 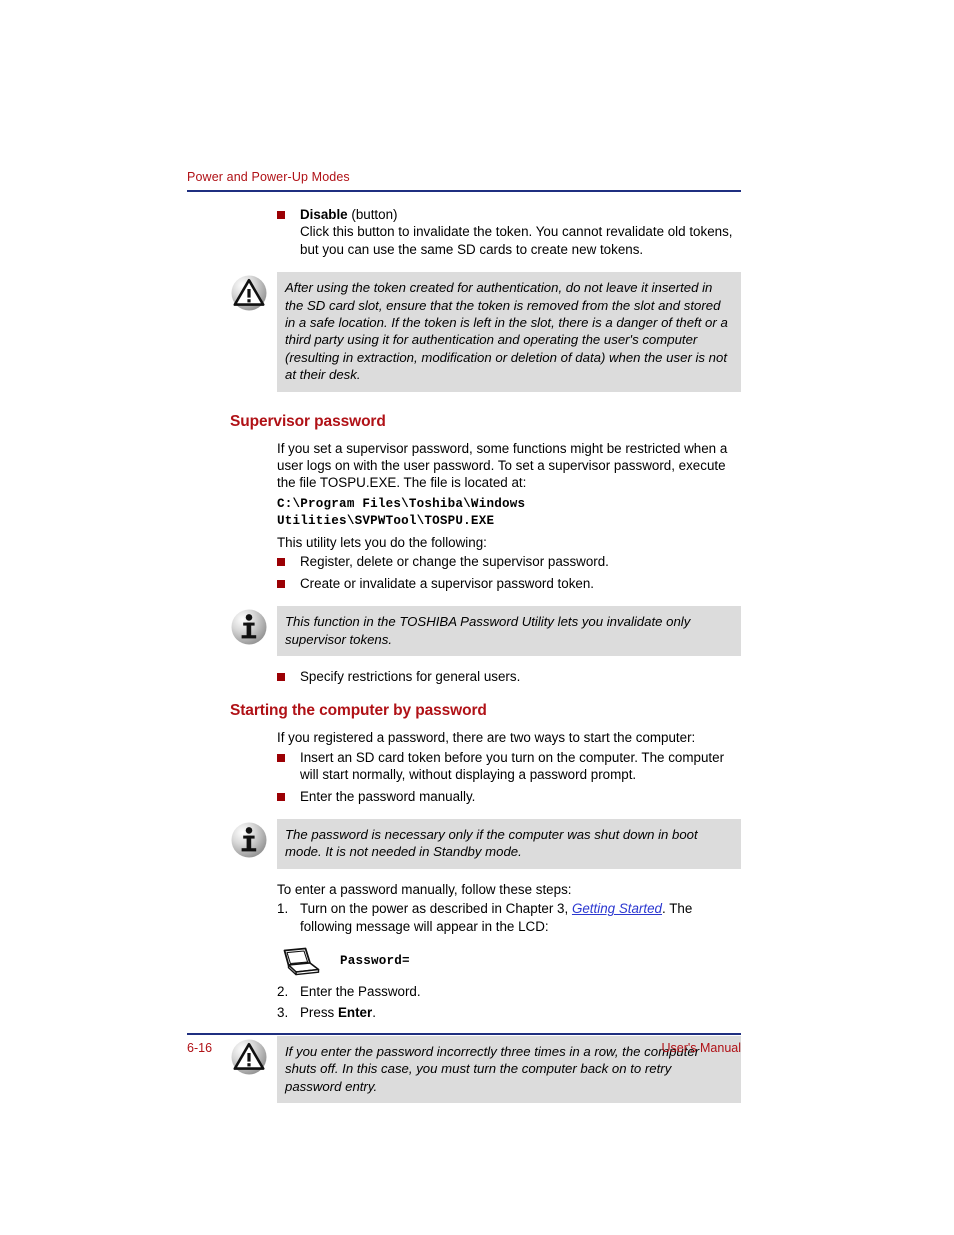 What do you see at coordinates (382, 542) in the screenshot?
I see `supervisor-lead-in: This utility lets you do the following:` at bounding box center [382, 542].